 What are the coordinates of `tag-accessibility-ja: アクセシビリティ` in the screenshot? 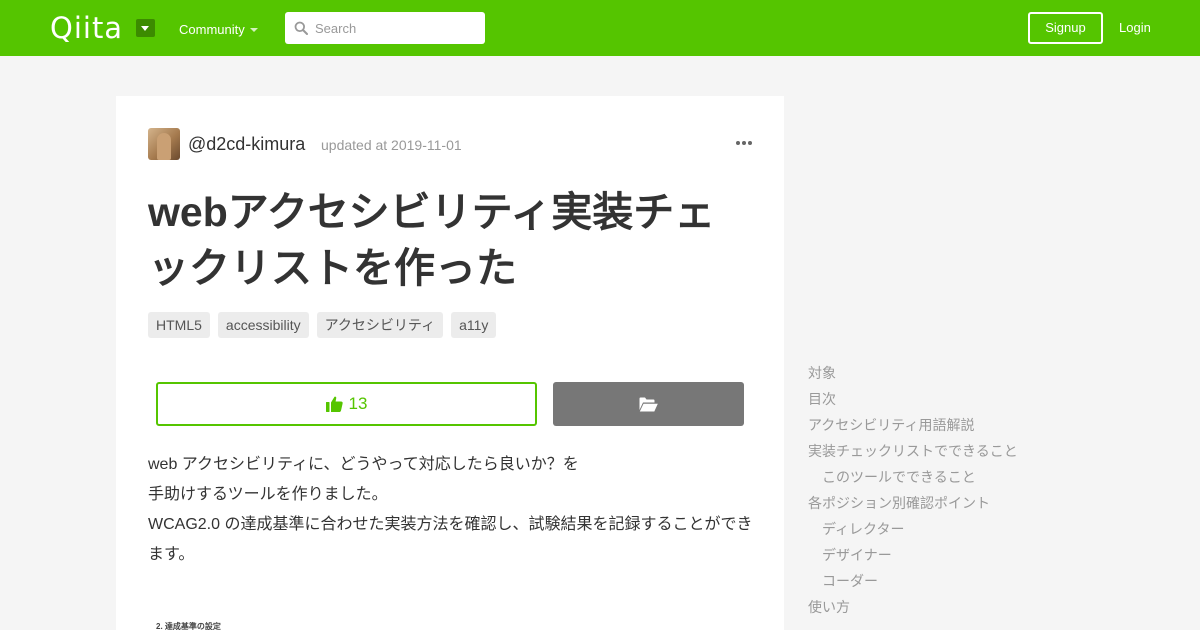 It's located at (380, 325).